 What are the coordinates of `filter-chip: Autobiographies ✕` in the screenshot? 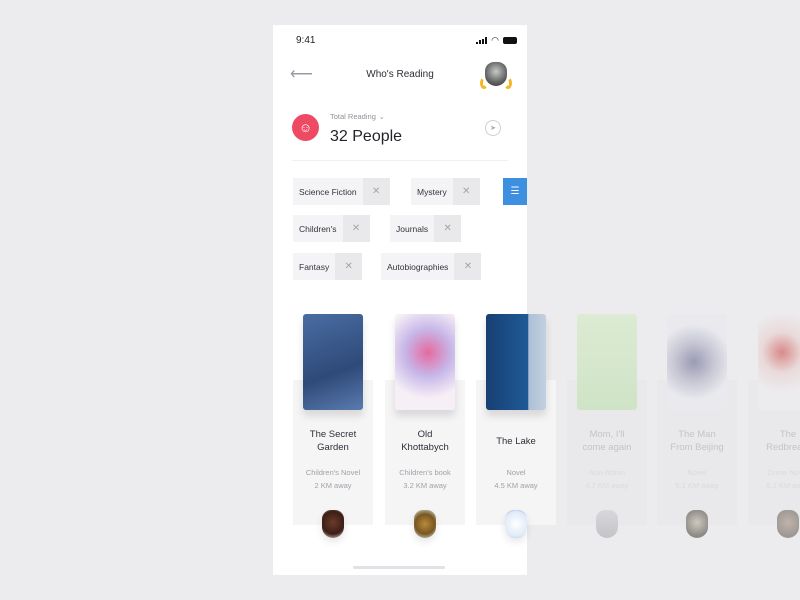 It's located at (431, 266).